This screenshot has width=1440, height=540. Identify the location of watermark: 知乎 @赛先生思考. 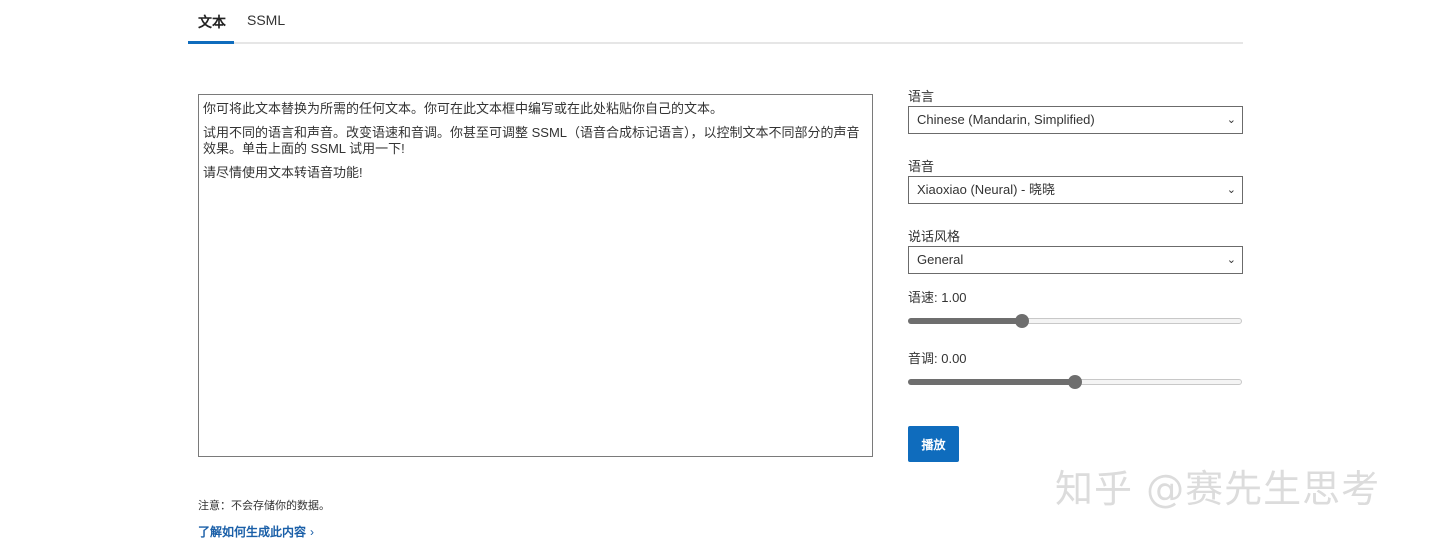
(1218, 489).